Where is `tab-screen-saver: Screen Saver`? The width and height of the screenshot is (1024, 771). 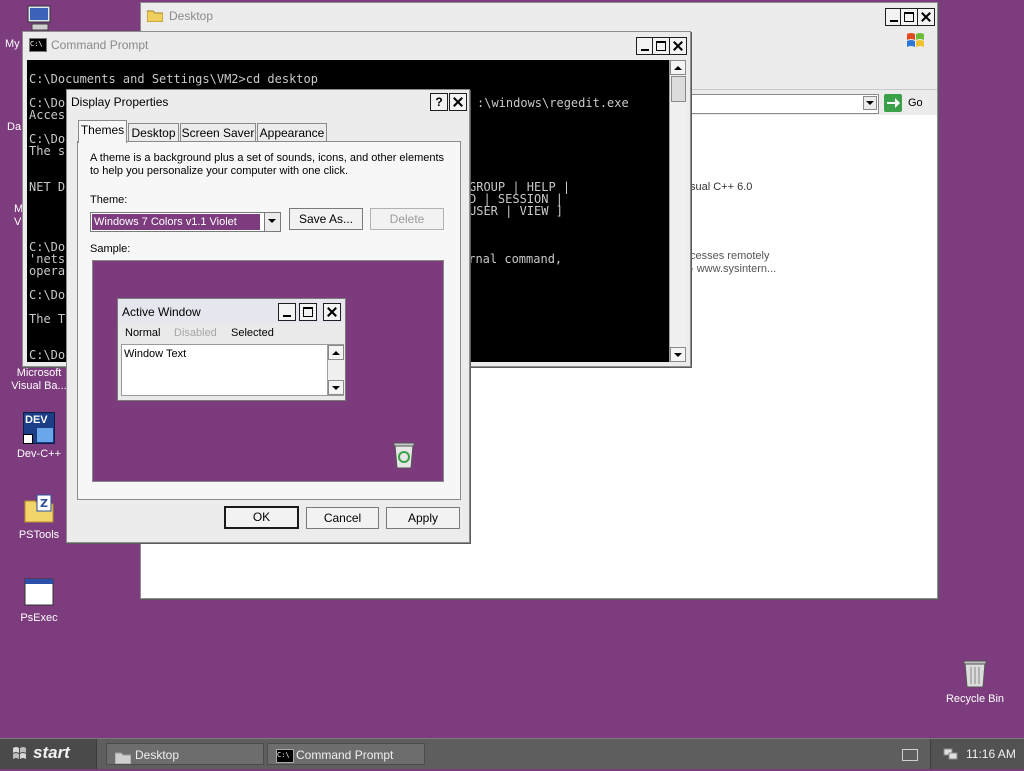 tab-screen-saver: Screen Saver is located at coordinates (218, 132).